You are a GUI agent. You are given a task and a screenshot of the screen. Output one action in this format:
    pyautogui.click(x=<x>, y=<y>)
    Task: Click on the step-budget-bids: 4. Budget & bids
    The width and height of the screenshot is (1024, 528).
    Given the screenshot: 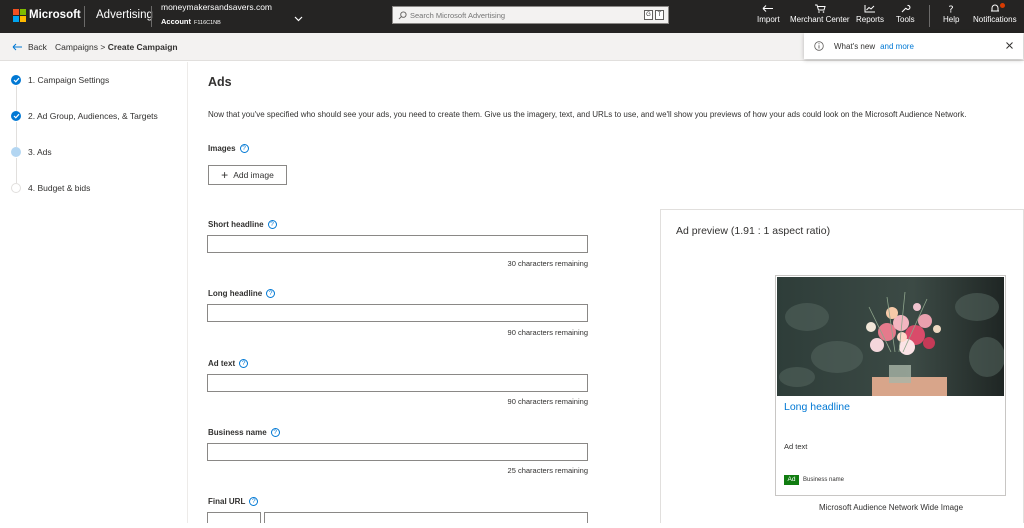 What is the action you would take?
    pyautogui.click(x=50, y=188)
    